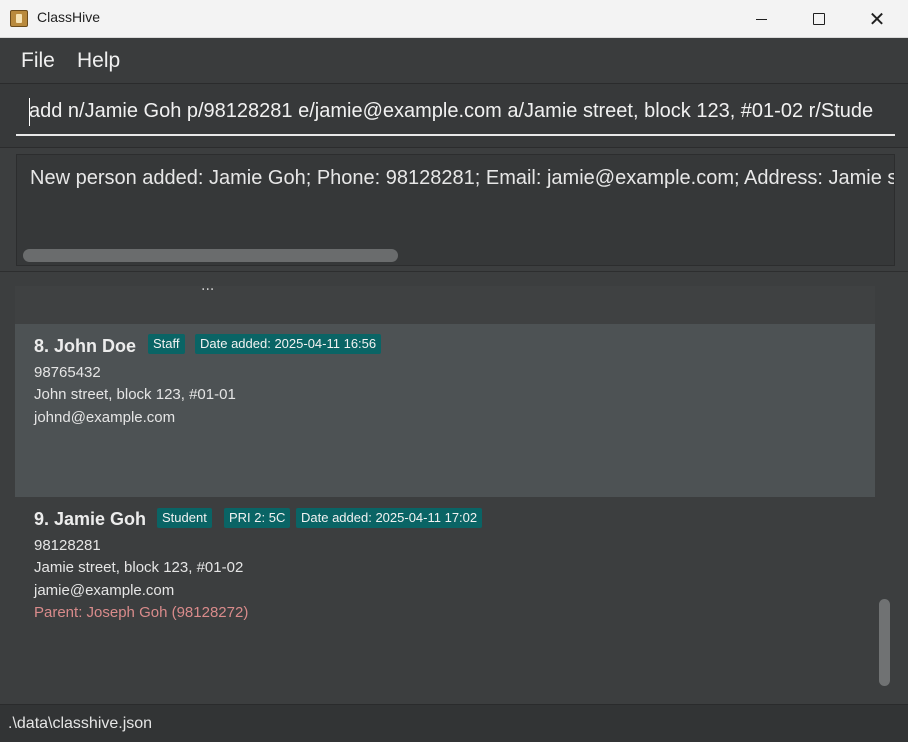 The height and width of the screenshot is (742, 908). Describe the element at coordinates (67, 545) in the screenshot. I see `phone: 98128281` at that location.